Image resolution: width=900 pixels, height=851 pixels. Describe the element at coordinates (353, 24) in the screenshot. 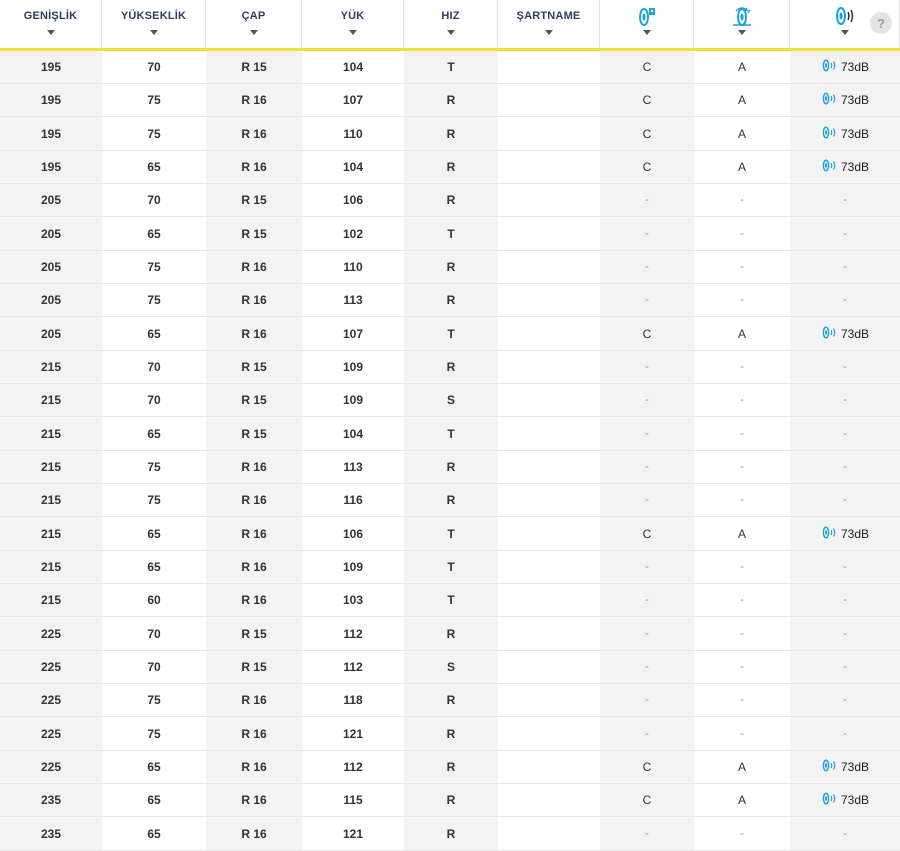

I see `column-header-load: YÜK` at that location.